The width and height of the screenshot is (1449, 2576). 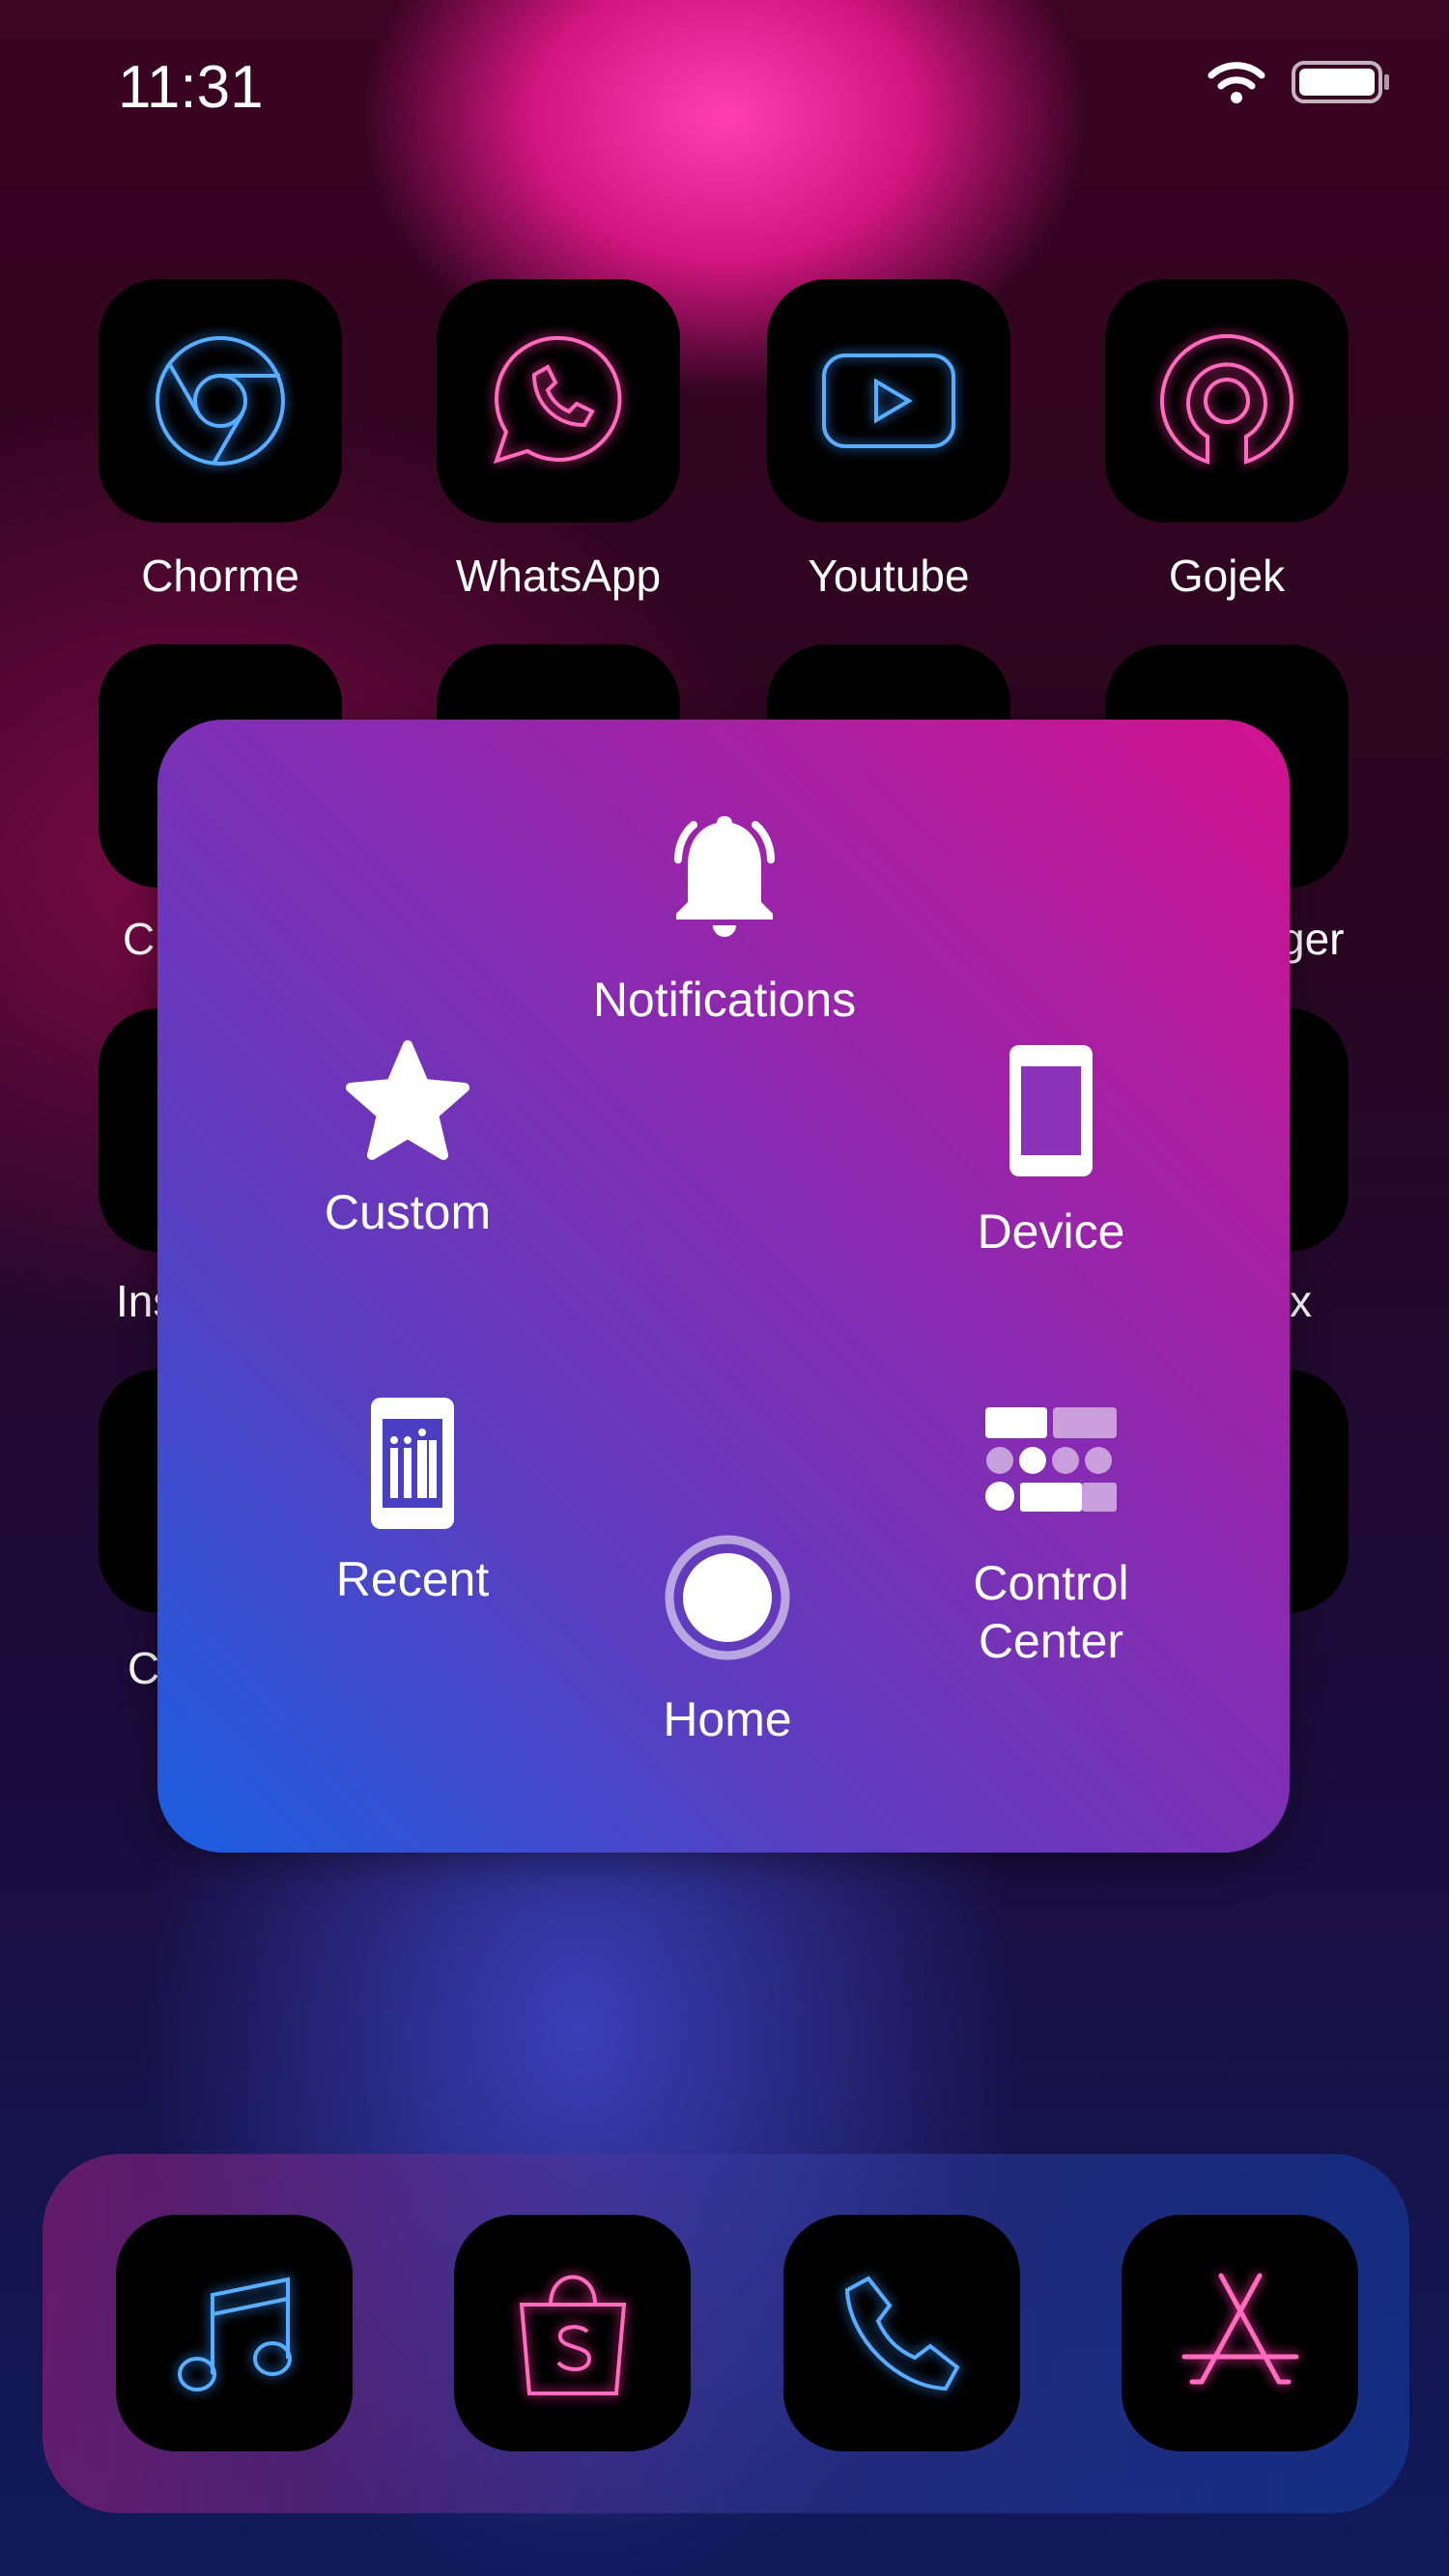 I want to click on whatsapp-icon, so click(x=557, y=400).